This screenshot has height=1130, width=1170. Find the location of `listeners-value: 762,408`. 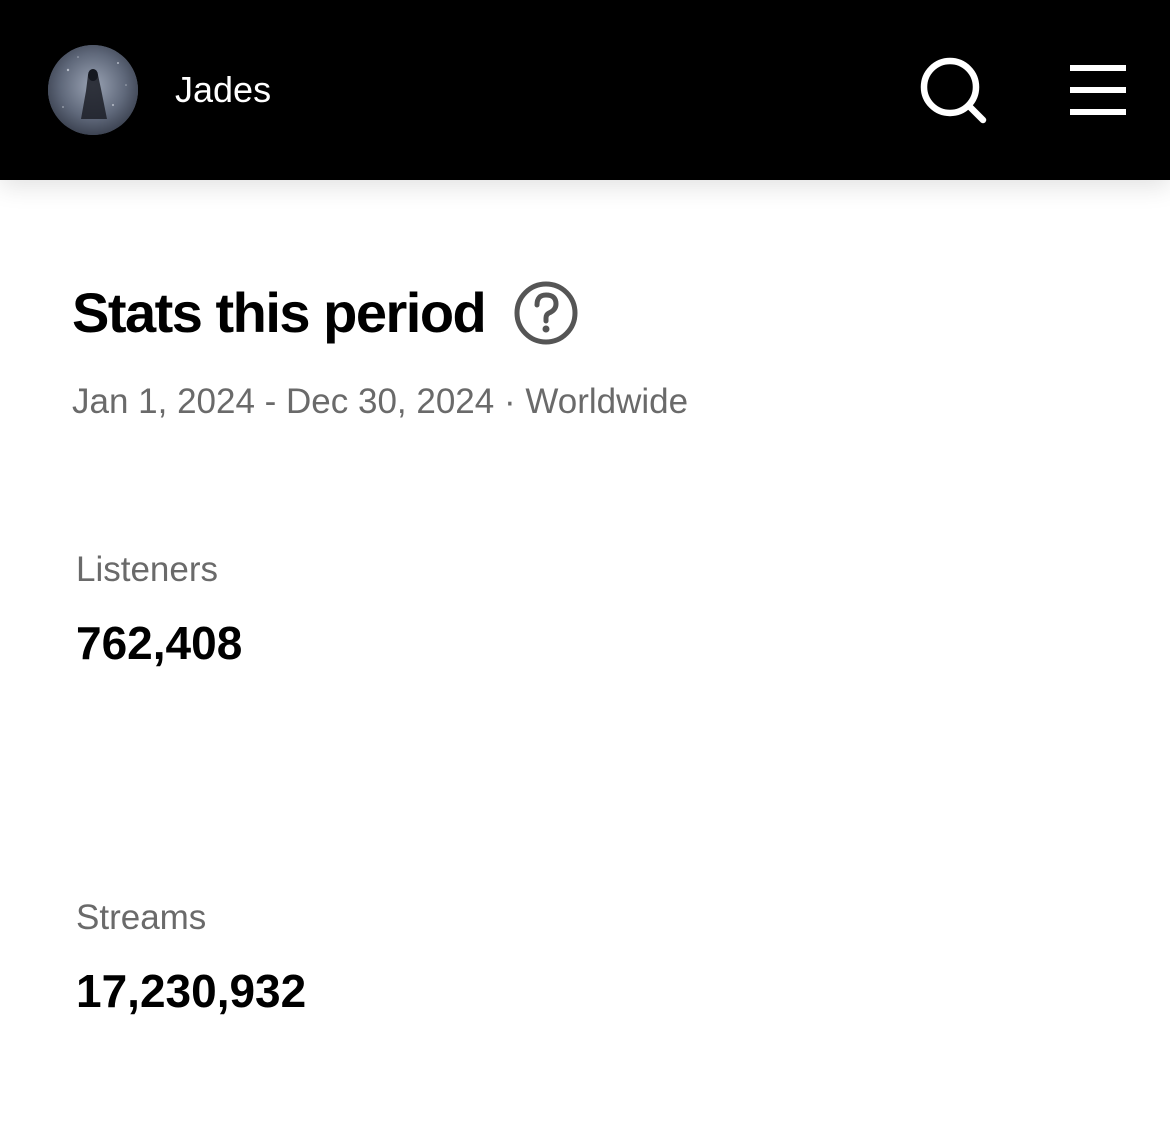

listeners-value: 762,408 is located at coordinates (159, 643).